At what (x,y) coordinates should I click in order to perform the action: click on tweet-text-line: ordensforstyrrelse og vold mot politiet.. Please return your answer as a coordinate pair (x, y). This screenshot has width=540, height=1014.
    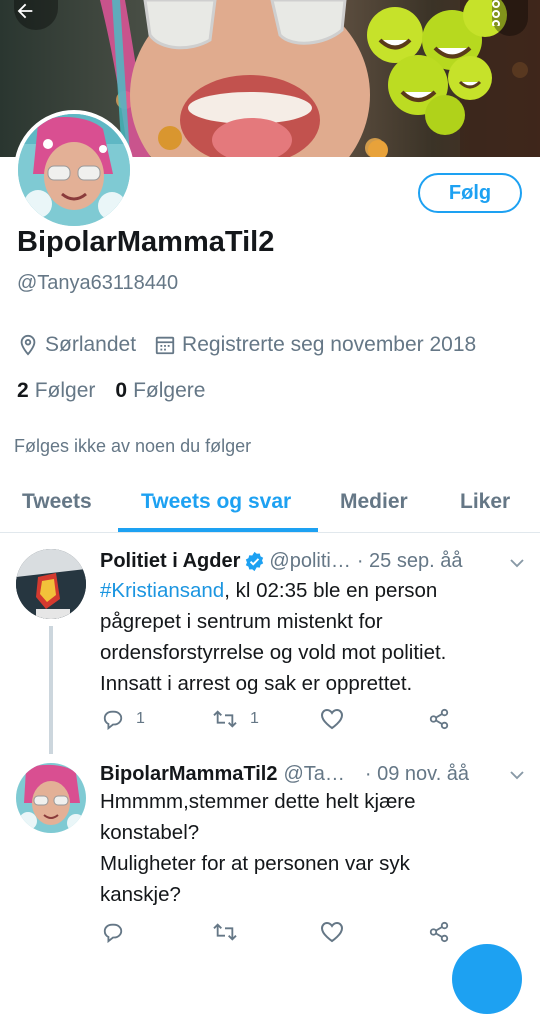
    Looking at the image, I should click on (273, 652).